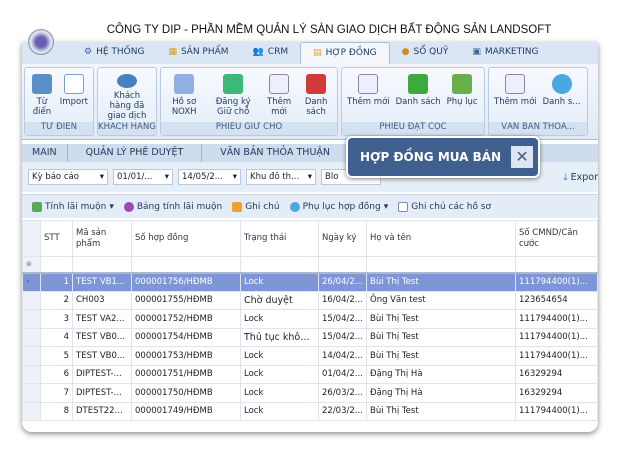 The width and height of the screenshot is (618, 455). Describe the element at coordinates (556, 300) in the screenshot. I see `cell: 123654654` at that location.